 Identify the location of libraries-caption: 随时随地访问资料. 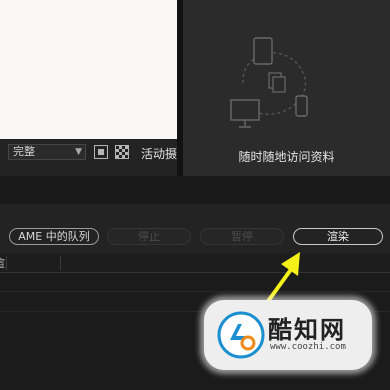
(286, 157).